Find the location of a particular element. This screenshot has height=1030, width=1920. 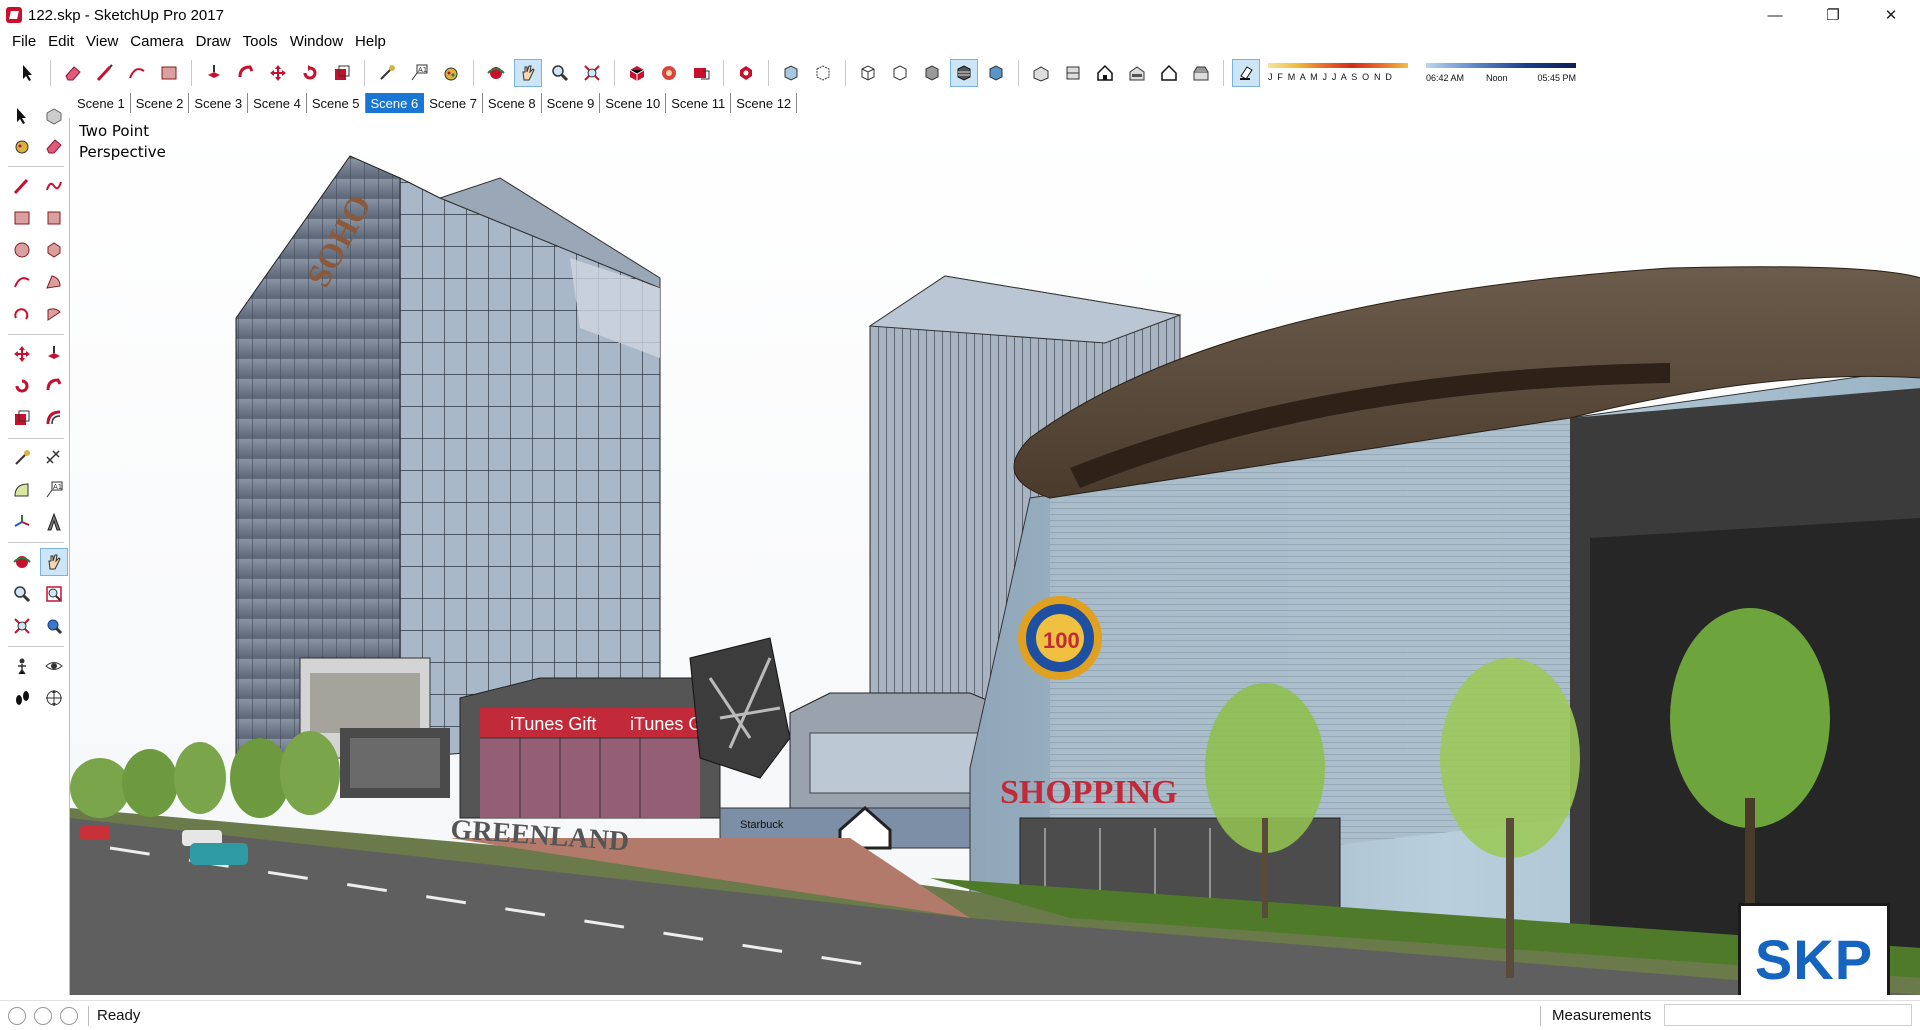

two-point-arc-tool-icon is located at coordinates (54, 282).